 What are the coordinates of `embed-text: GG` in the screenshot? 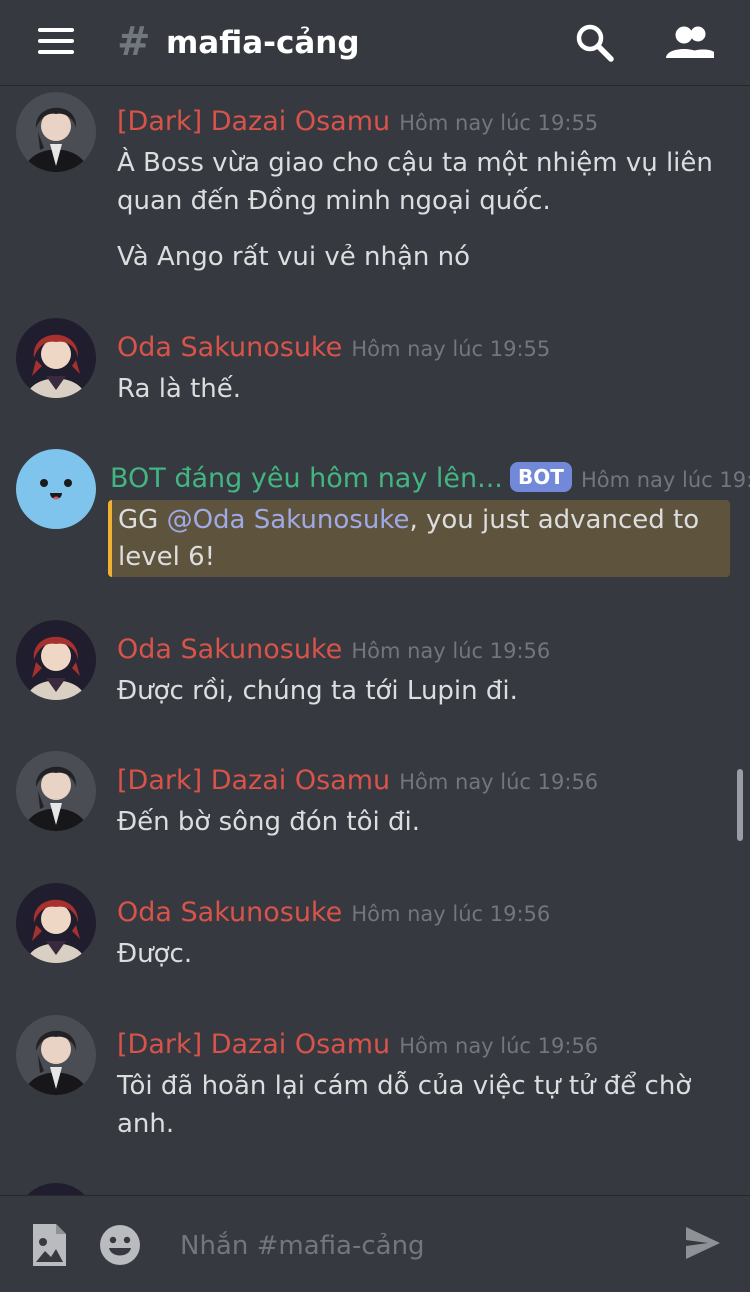 It's located at (142, 520).